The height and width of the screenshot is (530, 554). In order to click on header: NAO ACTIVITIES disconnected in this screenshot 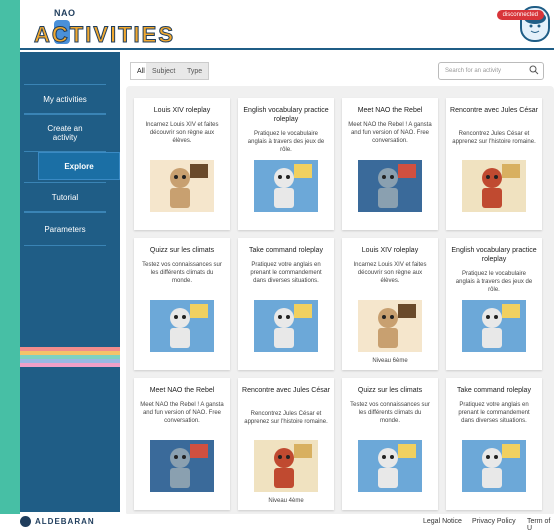, I will do `click(287, 25)`.